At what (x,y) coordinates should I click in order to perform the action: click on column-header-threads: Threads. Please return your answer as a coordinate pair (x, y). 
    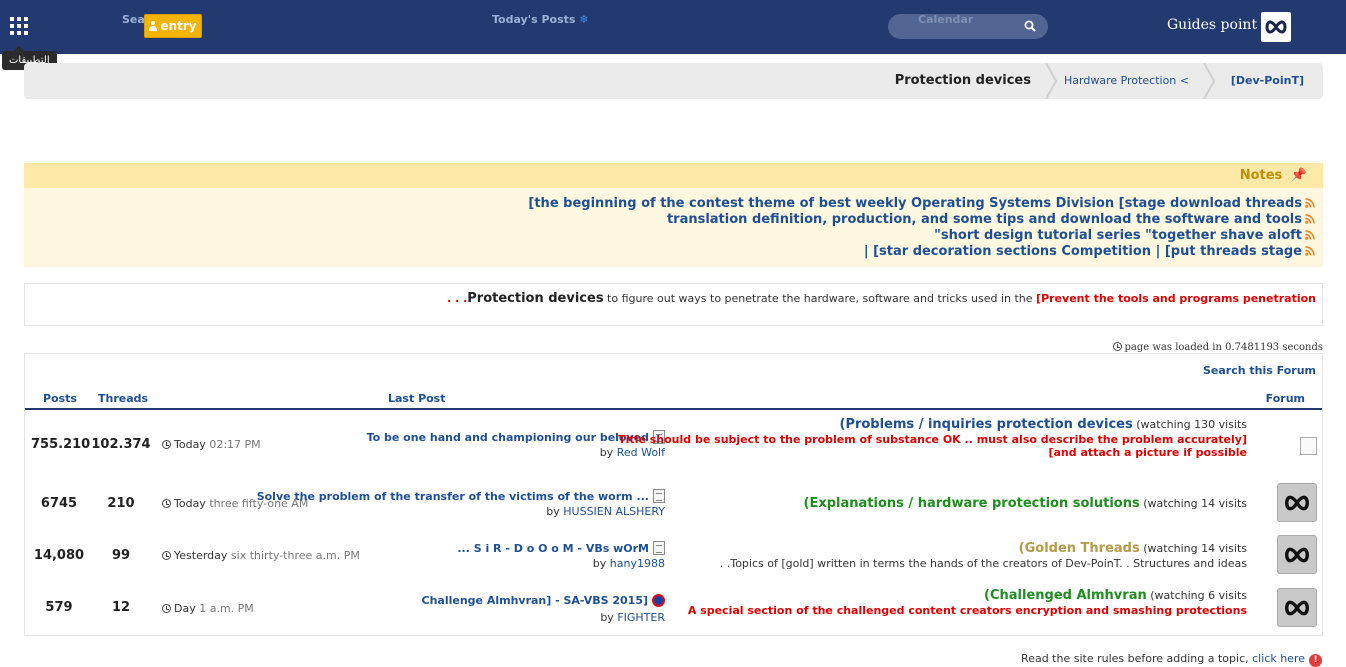
    Looking at the image, I should click on (123, 398).